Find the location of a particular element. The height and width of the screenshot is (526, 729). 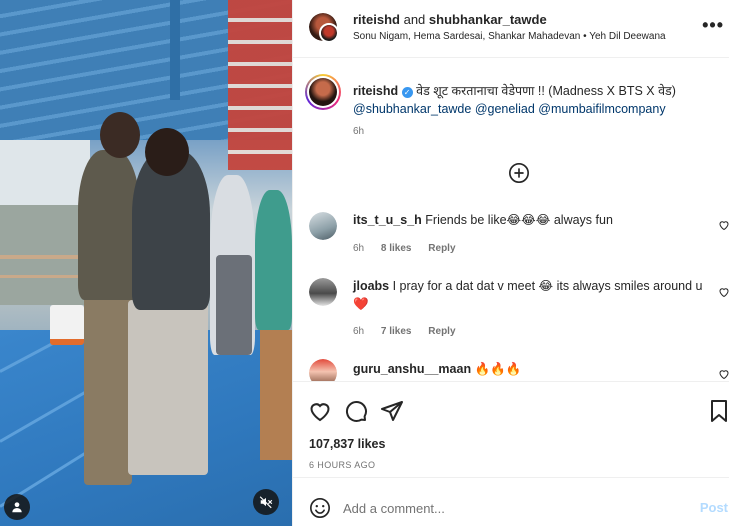

comment-meta: 6h 7 likes Reply is located at coordinates (404, 331).